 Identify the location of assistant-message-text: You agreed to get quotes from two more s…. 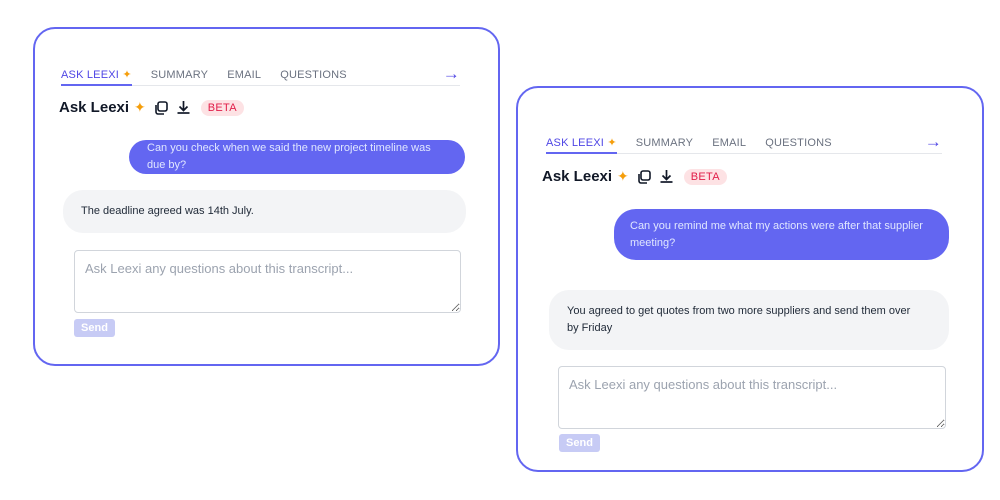
(739, 319).